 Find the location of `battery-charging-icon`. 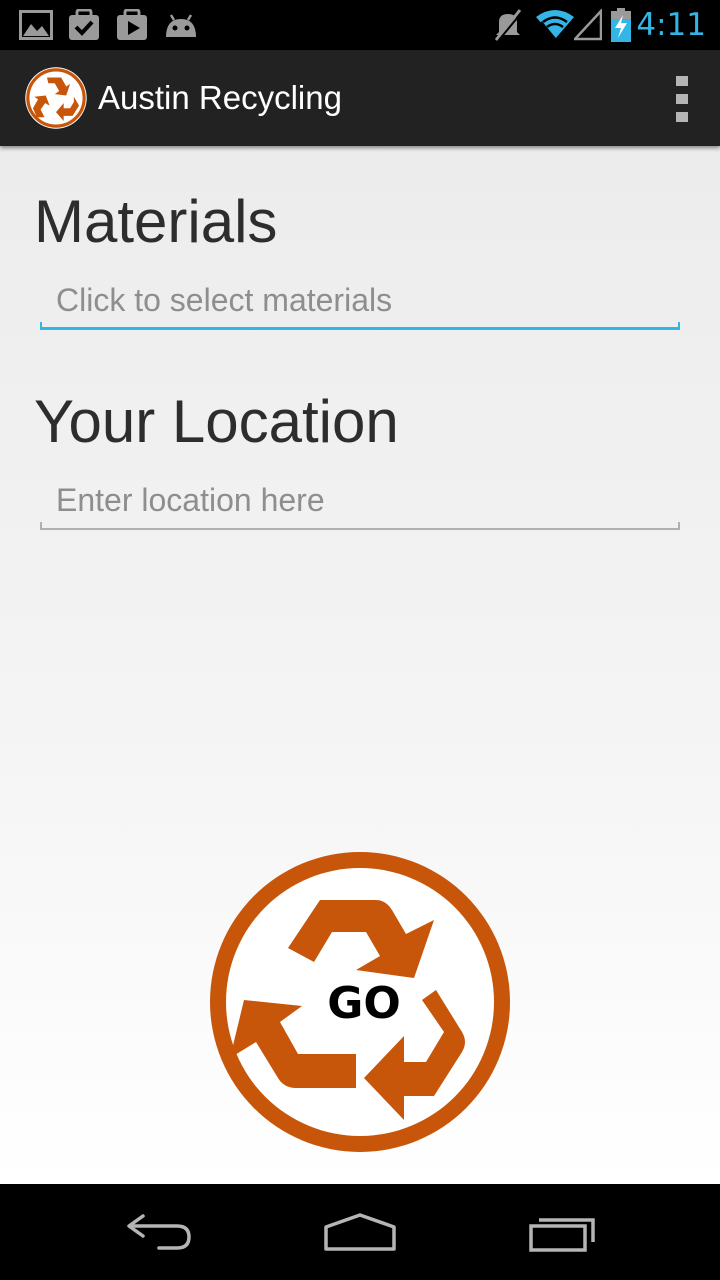

battery-charging-icon is located at coordinates (621, 25).